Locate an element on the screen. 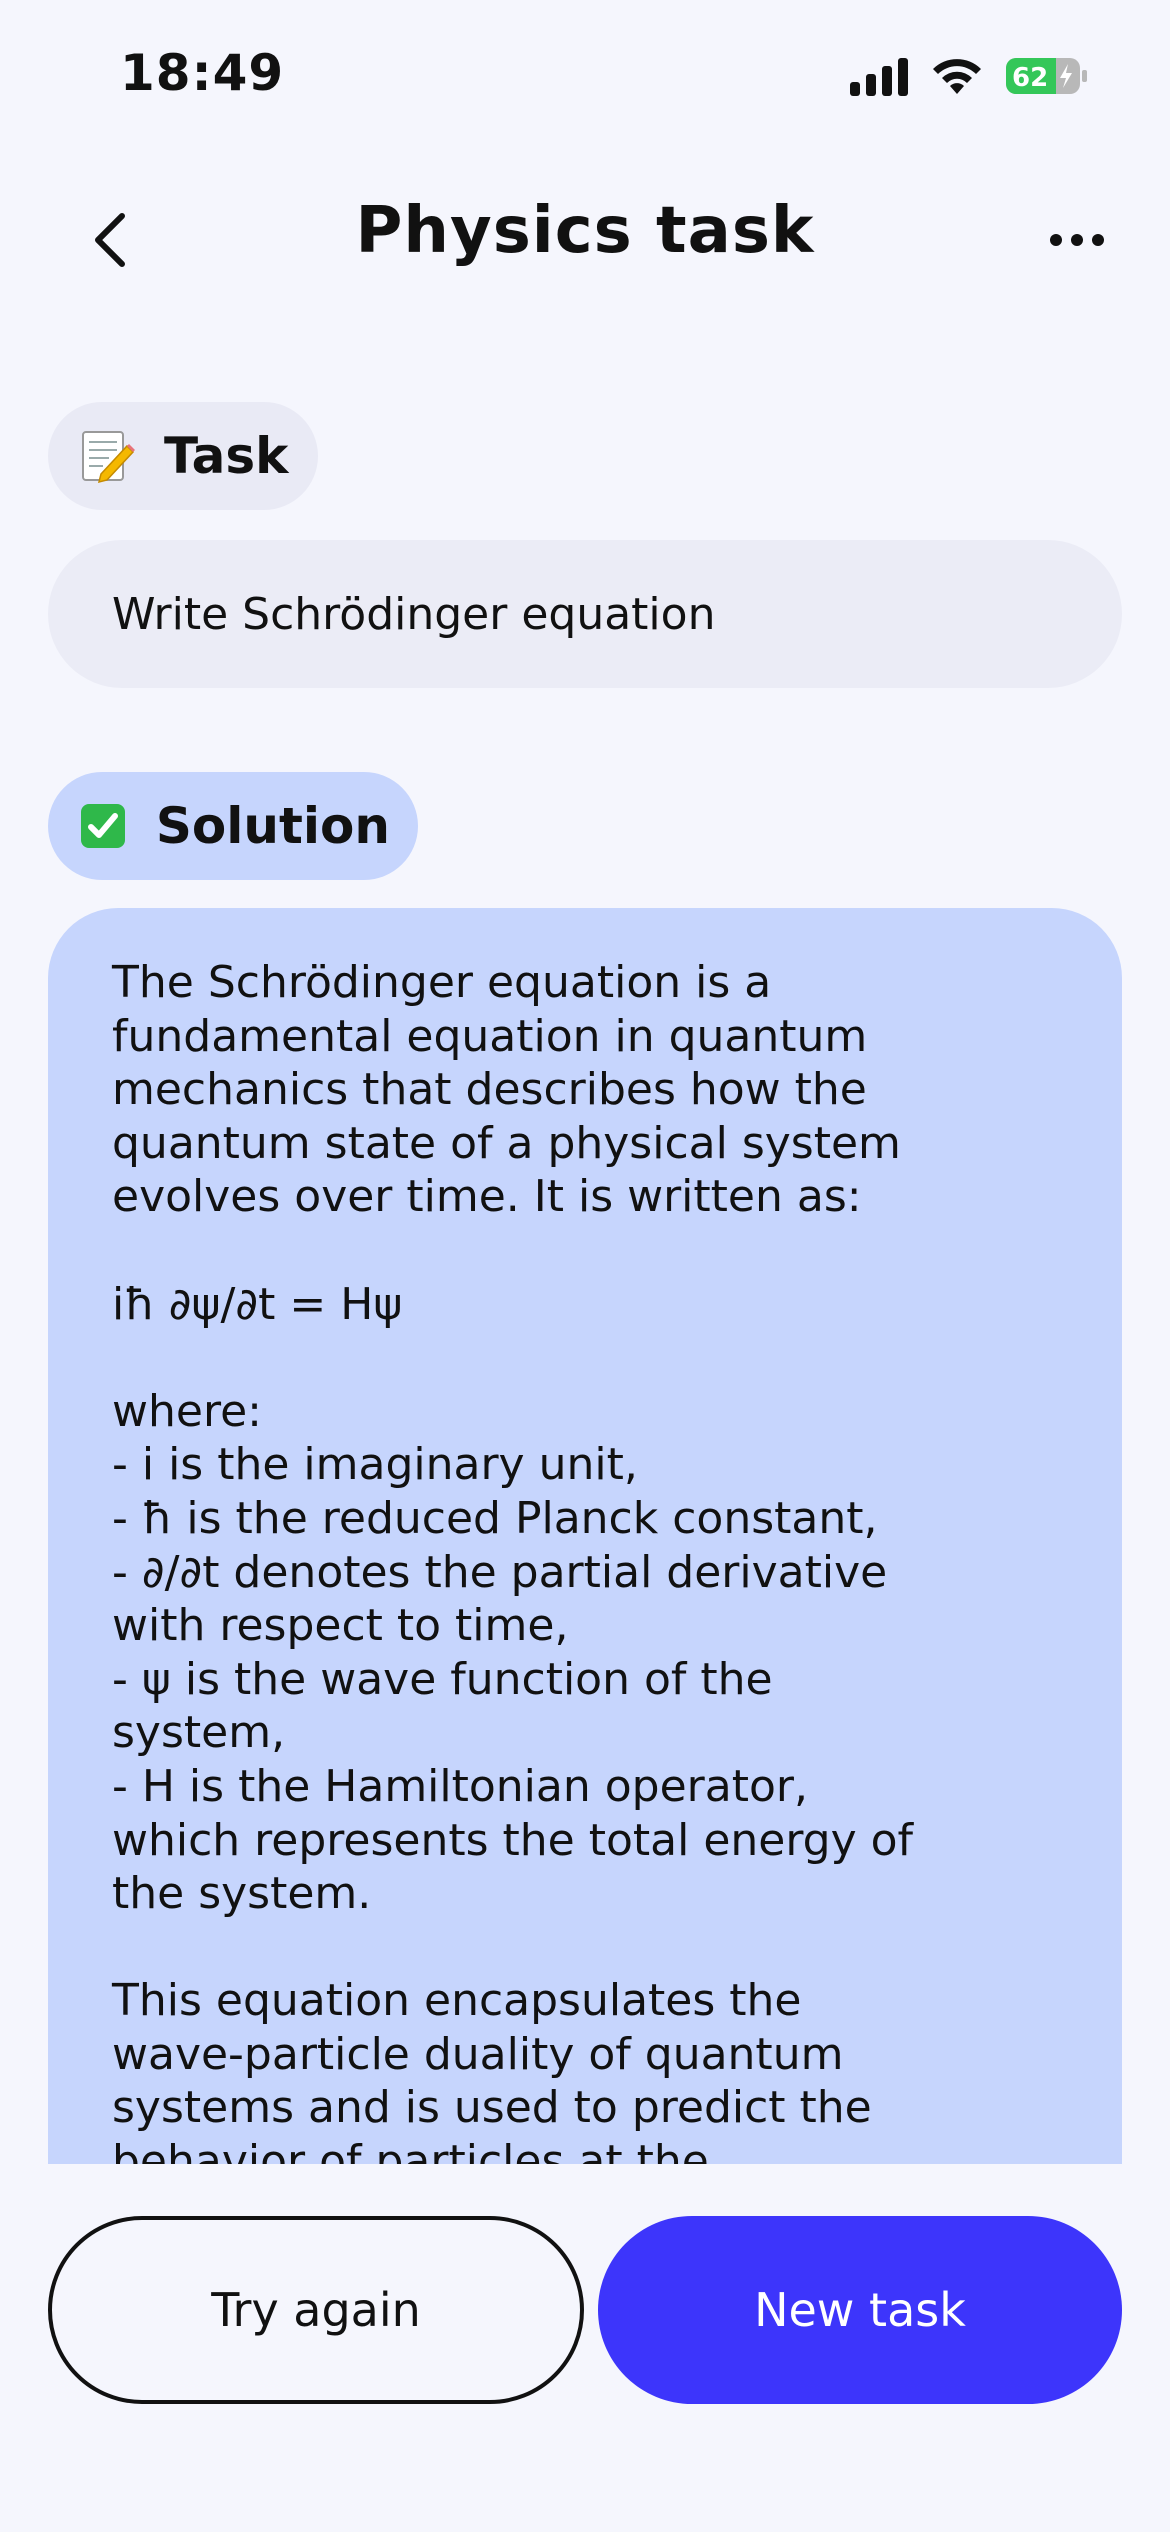  task-text-box: Write Schrödinger equation is located at coordinates (585, 614).